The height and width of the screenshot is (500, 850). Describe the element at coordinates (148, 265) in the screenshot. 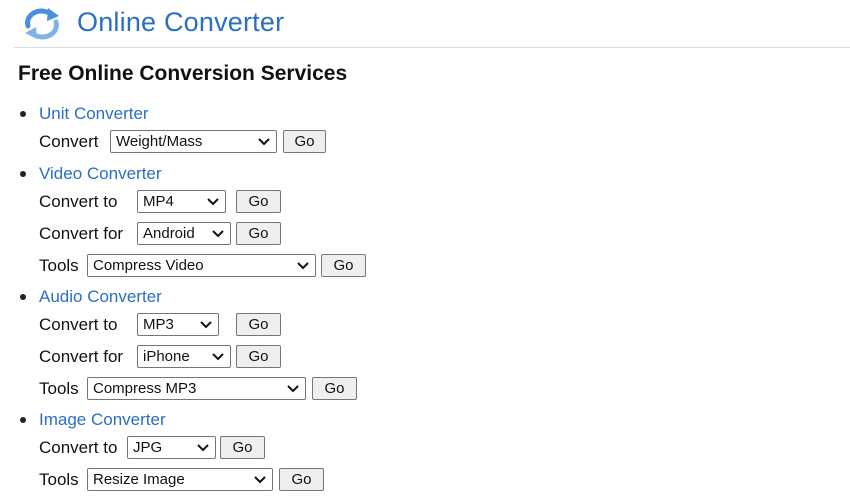

I see `select-value: Compress Video` at that location.